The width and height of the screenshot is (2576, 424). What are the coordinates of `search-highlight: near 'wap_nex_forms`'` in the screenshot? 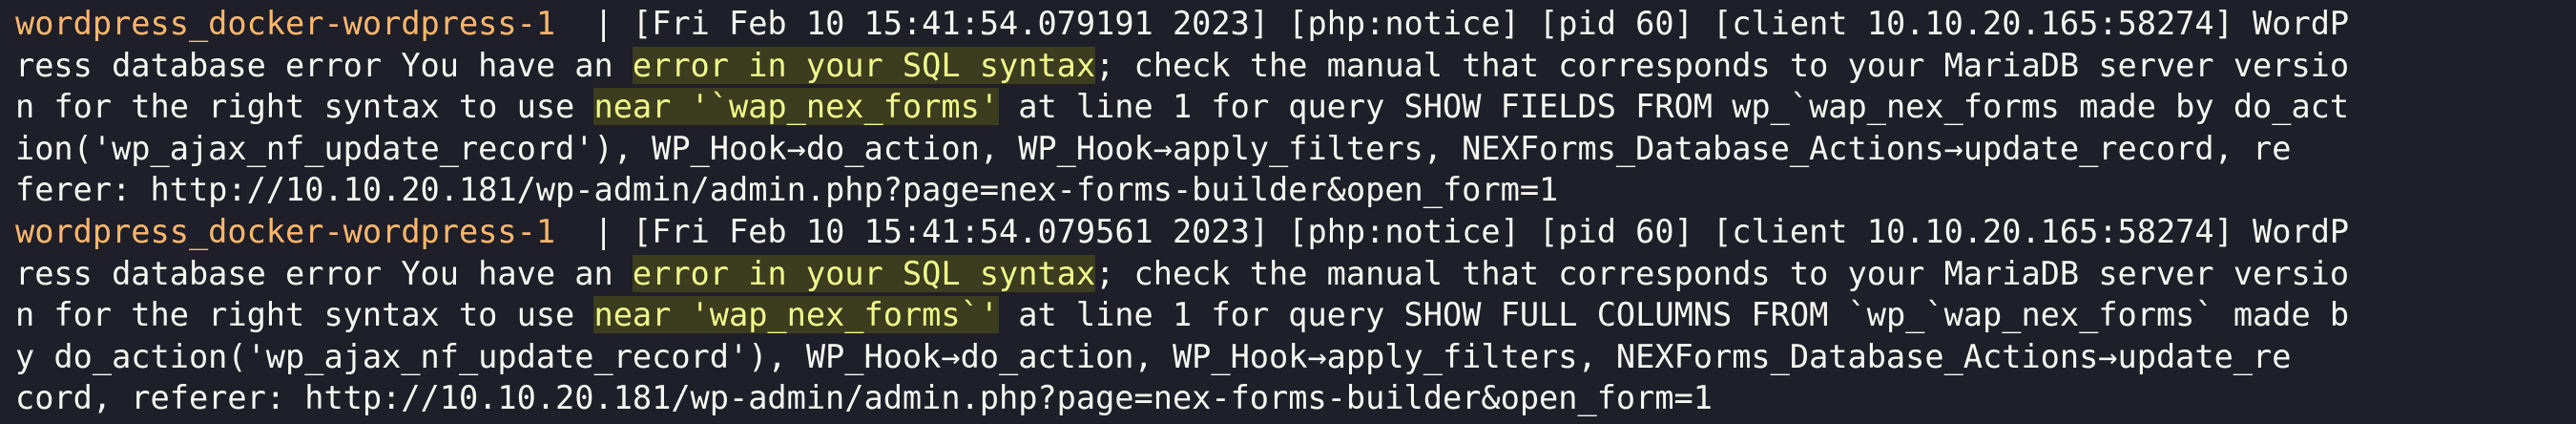 It's located at (796, 315).